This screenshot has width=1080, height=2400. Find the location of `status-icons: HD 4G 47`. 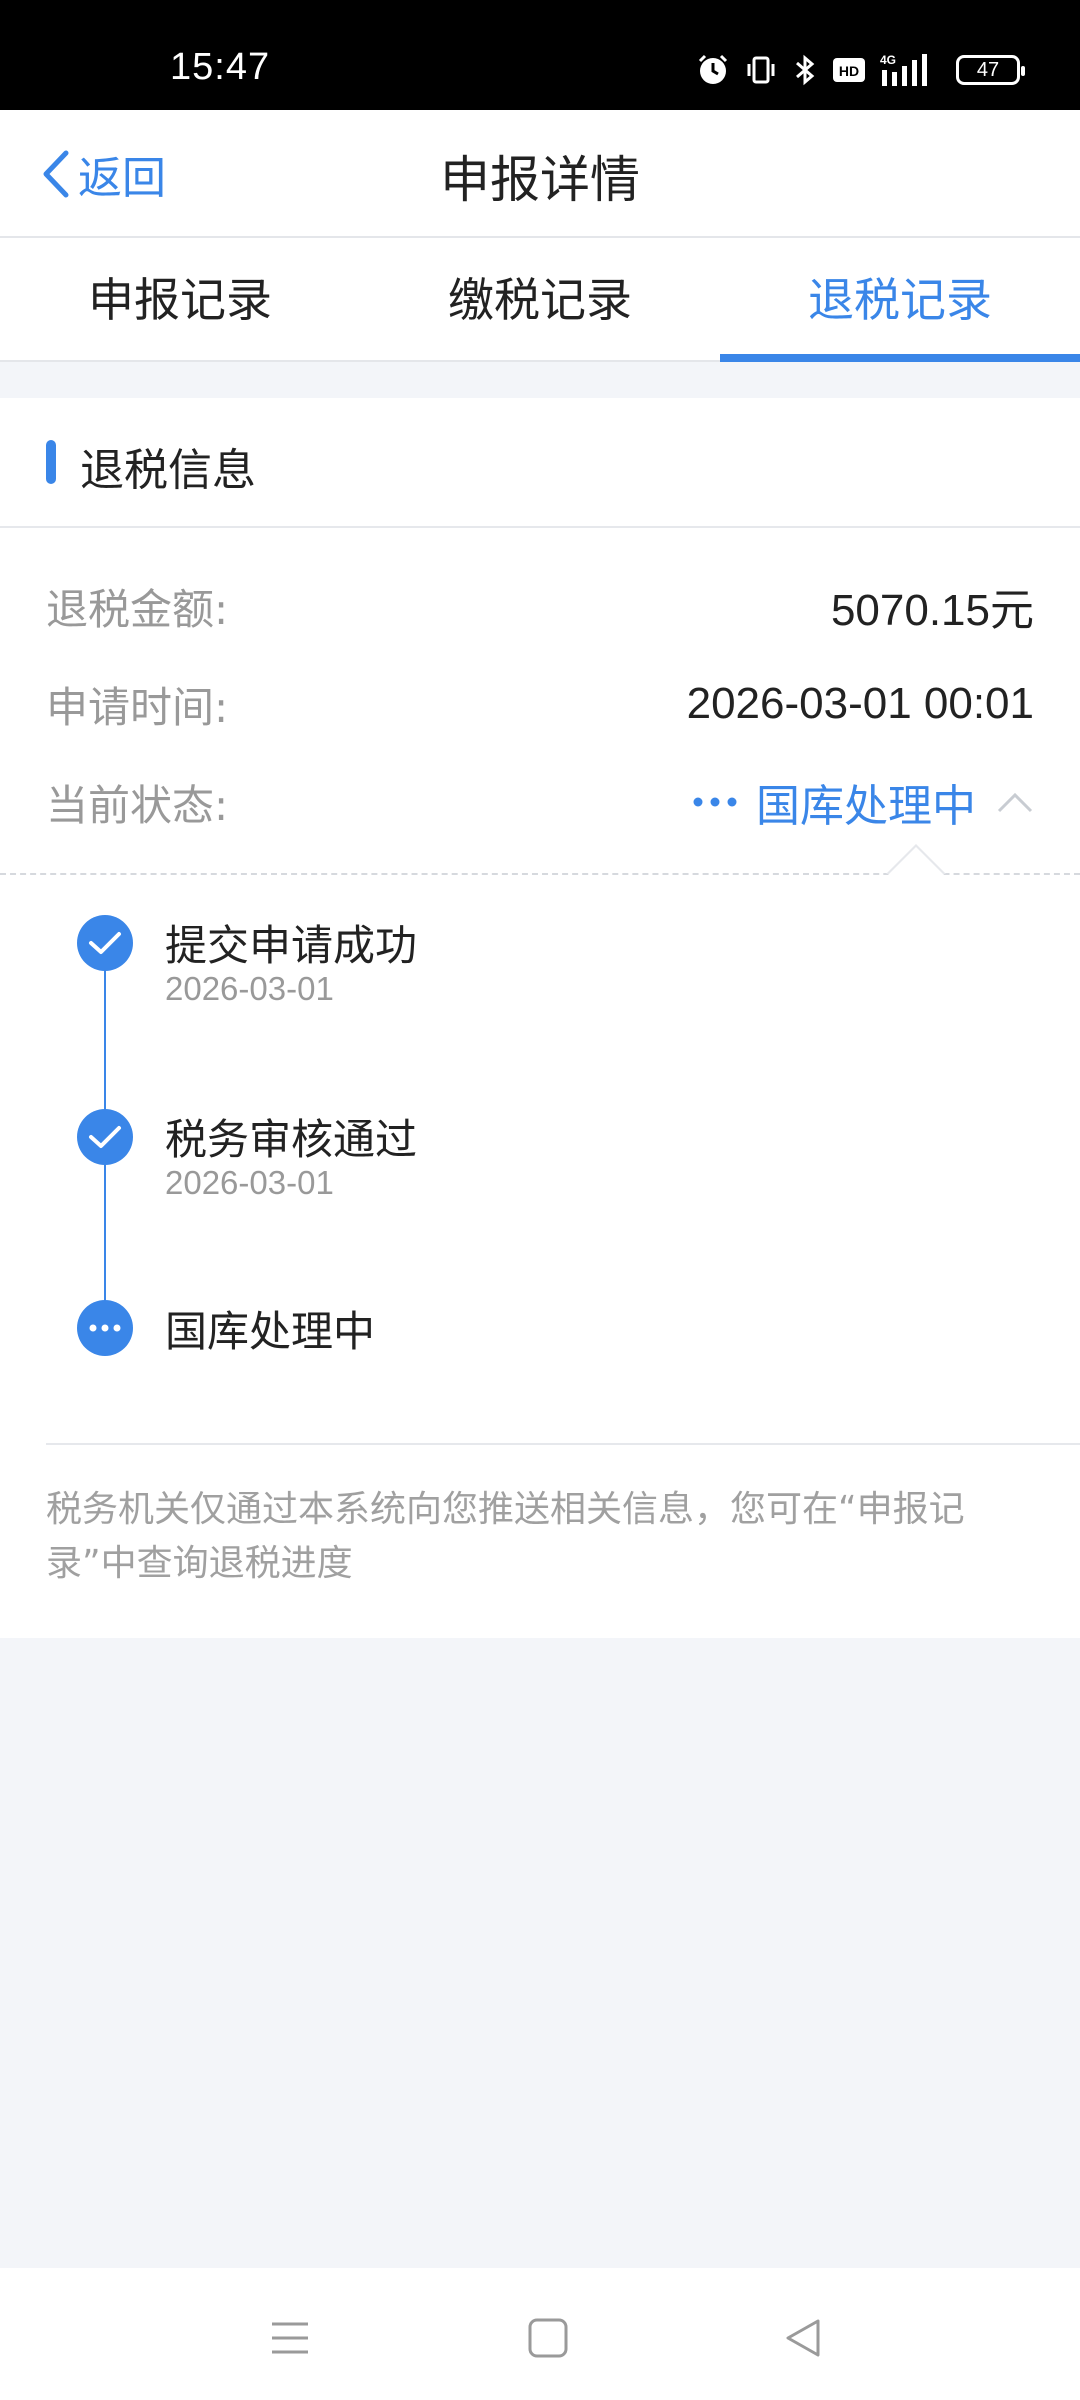

status-icons: HD 4G 47 is located at coordinates (860, 70).